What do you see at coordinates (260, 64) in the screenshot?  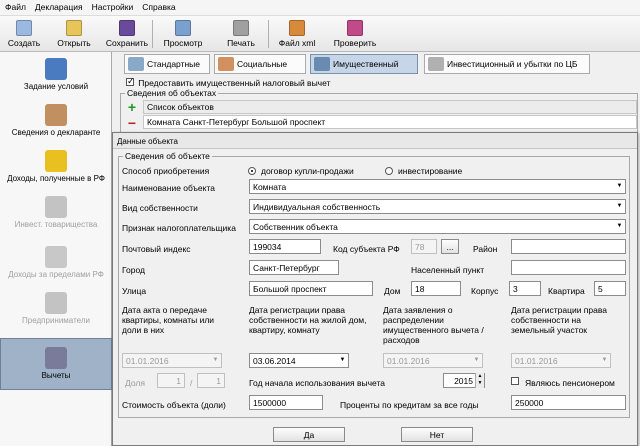 I see `tab-social: Социальные` at bounding box center [260, 64].